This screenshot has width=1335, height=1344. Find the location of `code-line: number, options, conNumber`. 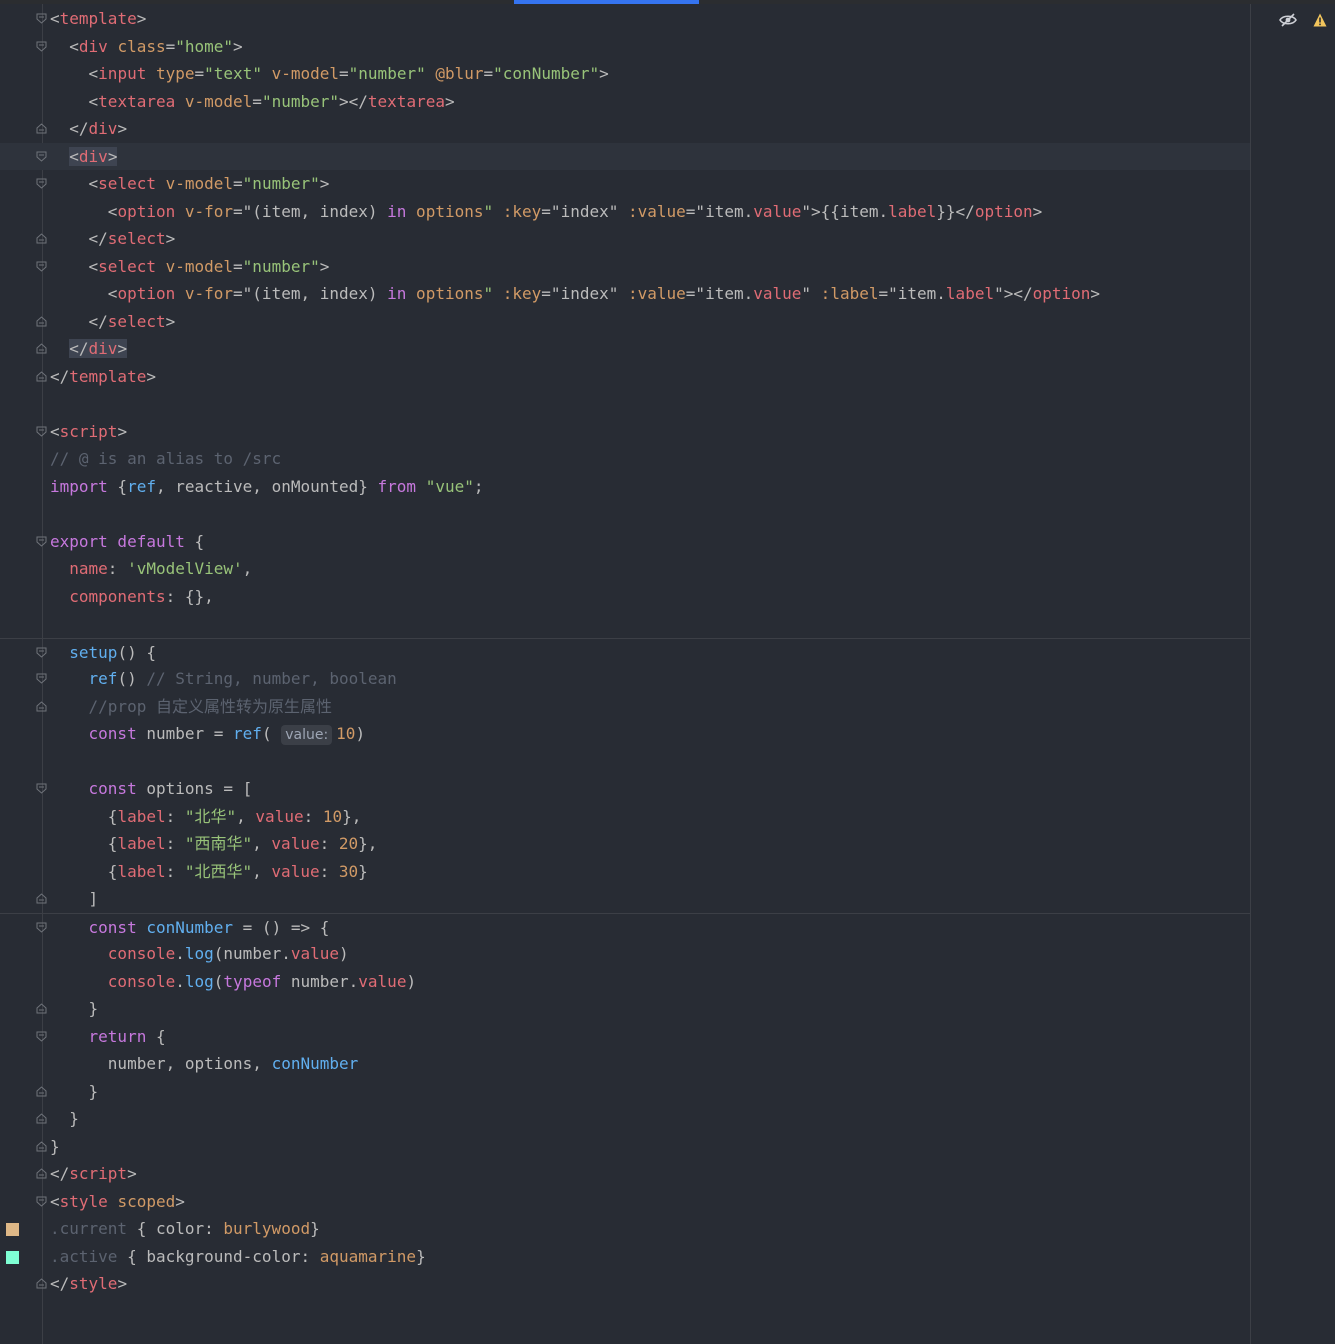

code-line: number, options, conNumber is located at coordinates (625, 1064).